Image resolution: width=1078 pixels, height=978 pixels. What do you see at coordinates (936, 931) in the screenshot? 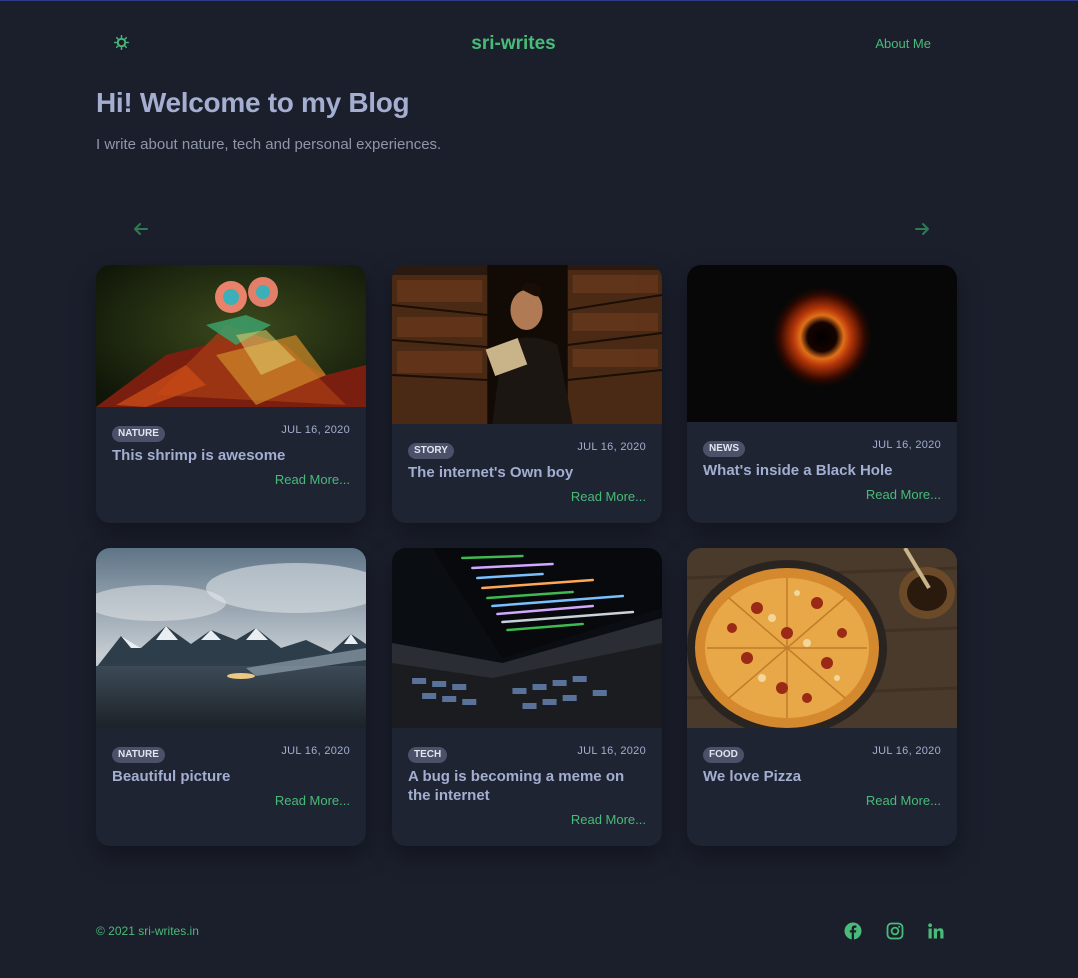
I see `linkedin-icon` at bounding box center [936, 931].